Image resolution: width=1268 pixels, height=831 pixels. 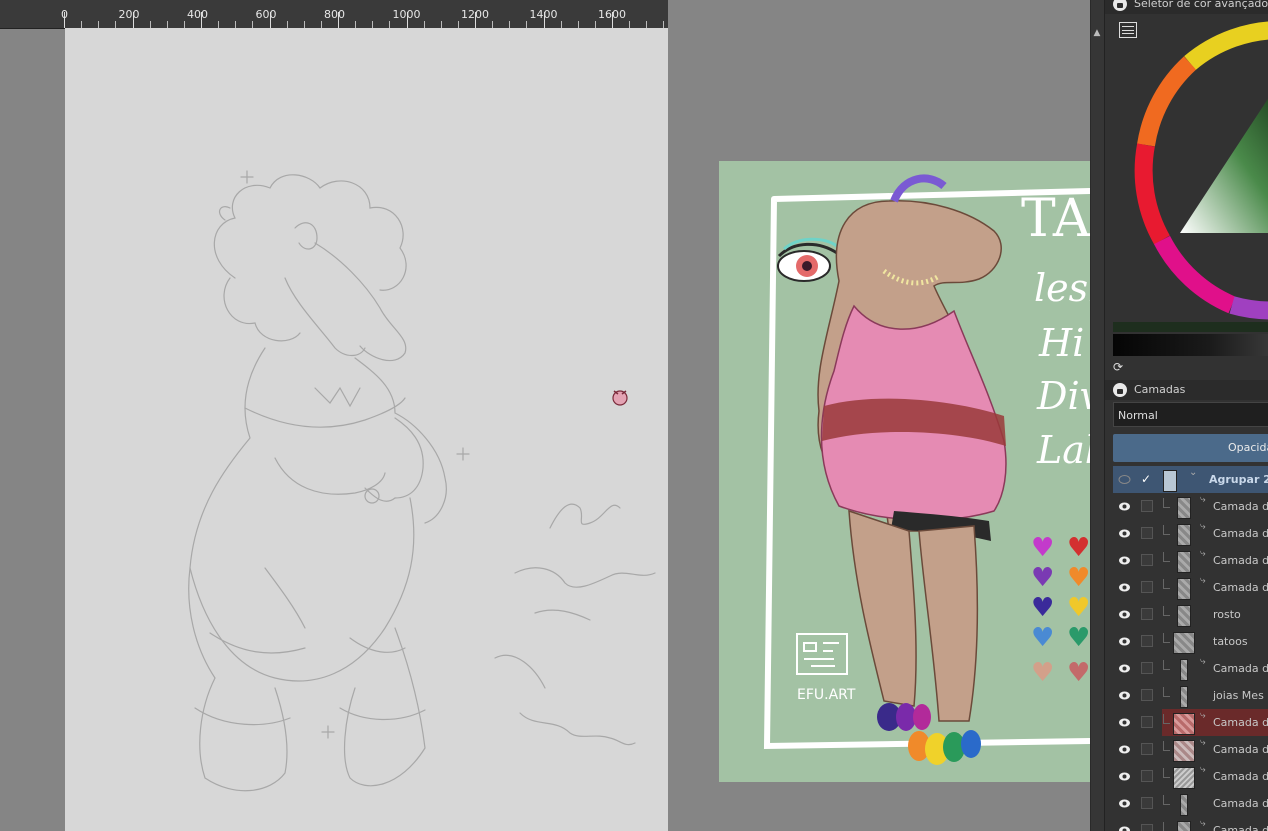 I want to click on artwork-line-2: Hi, so click(x=1061, y=343).